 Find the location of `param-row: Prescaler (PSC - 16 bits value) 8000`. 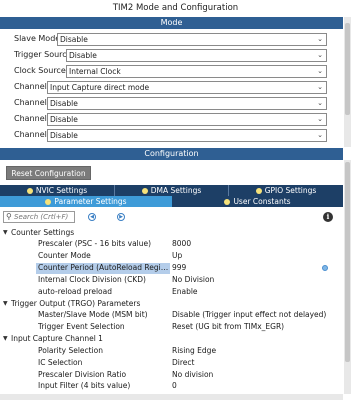

param-row: Prescaler (PSC - 16 bits value) 8000 is located at coordinates (171, 244).